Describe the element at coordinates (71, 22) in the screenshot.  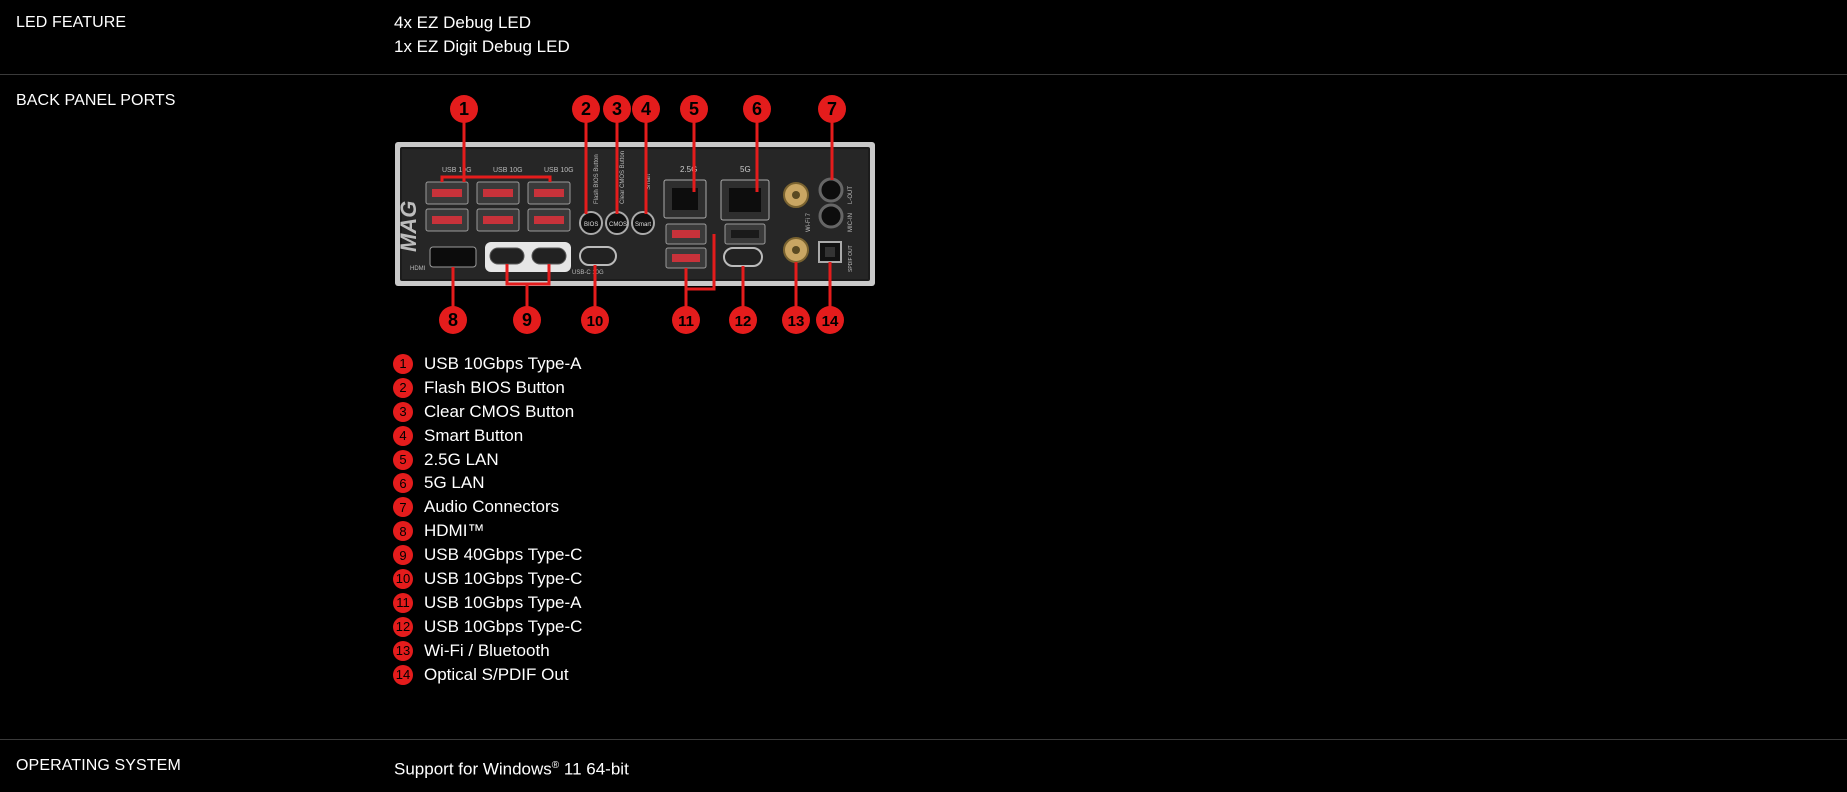
I see `led-feature-label: LED FEATURE` at that location.